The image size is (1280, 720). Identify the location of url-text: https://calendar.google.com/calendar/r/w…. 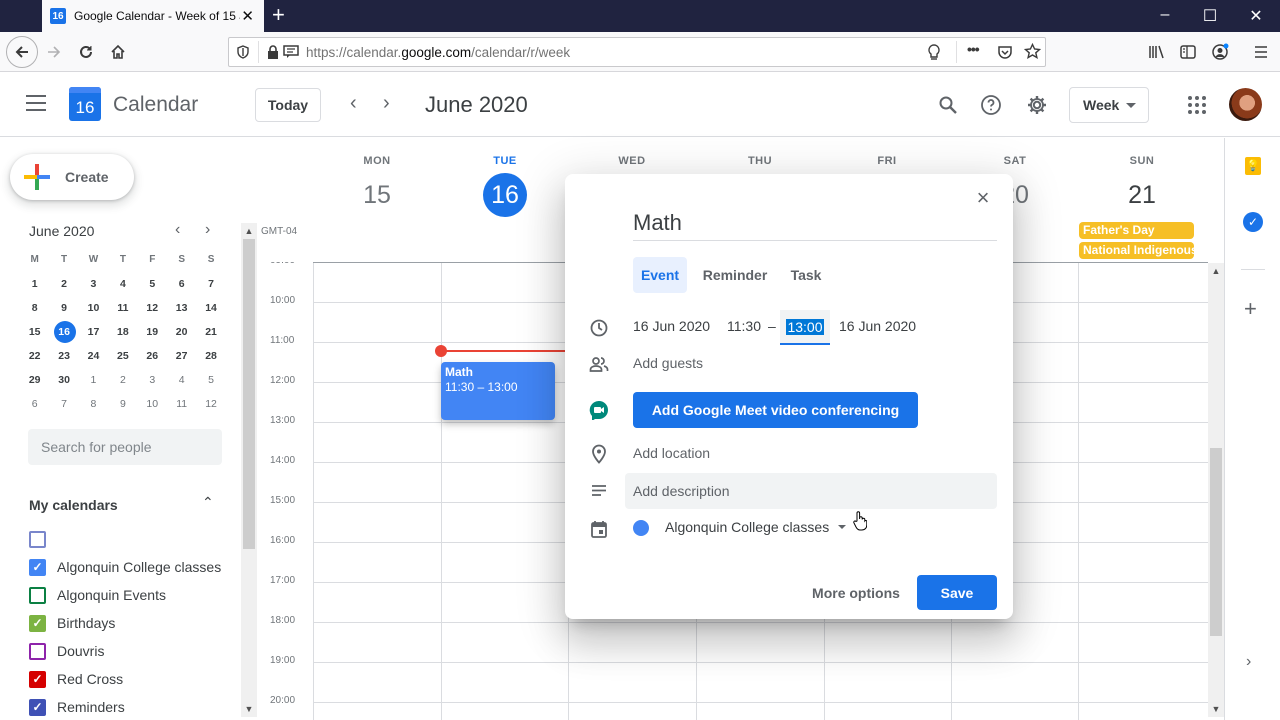
(438, 52).